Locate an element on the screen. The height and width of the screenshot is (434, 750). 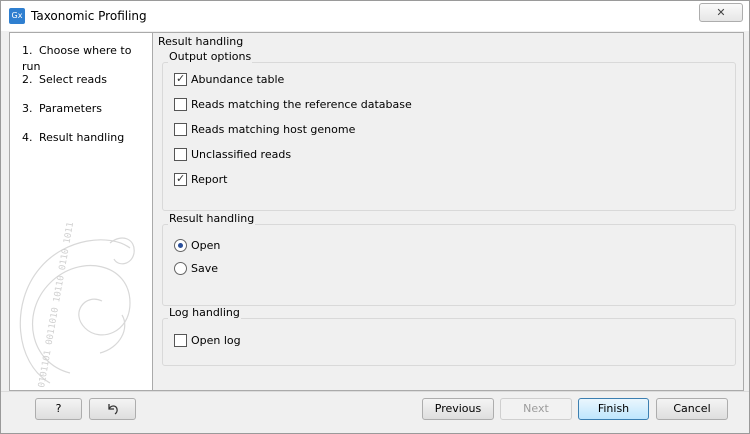
close-button: ✕ is located at coordinates (721, 12).